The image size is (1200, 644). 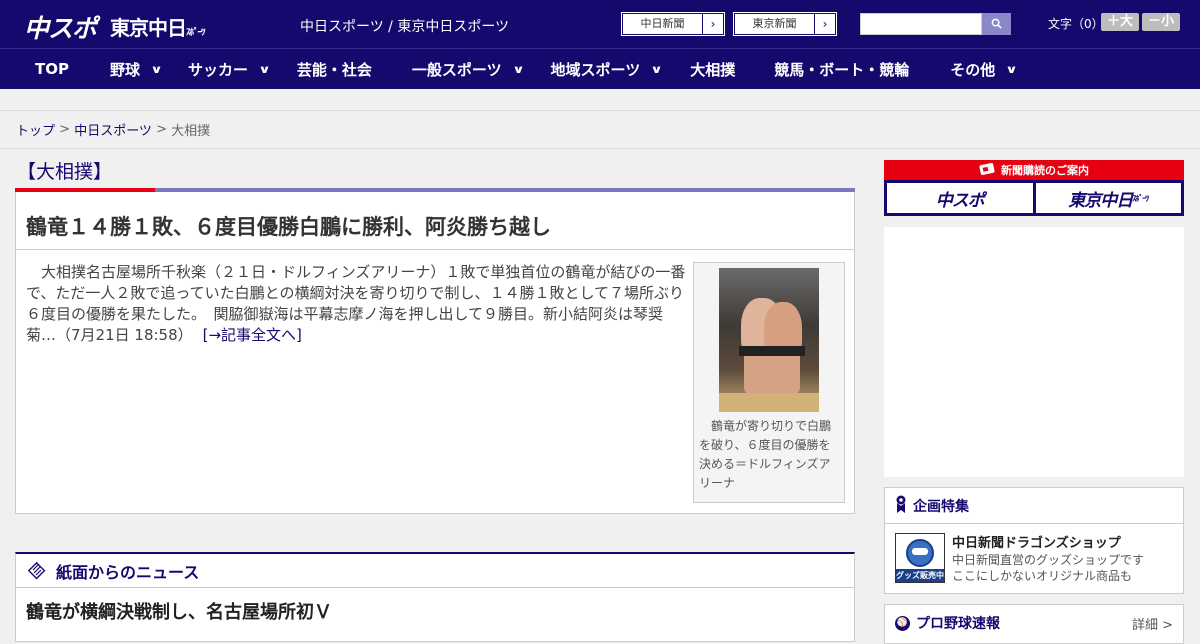 I want to click on photo-caption: 鶴竜が寄り切りで白鵬を破り、６度目の優勝を決める＝ドルフィンズアリーナ, so click(x=765, y=454).